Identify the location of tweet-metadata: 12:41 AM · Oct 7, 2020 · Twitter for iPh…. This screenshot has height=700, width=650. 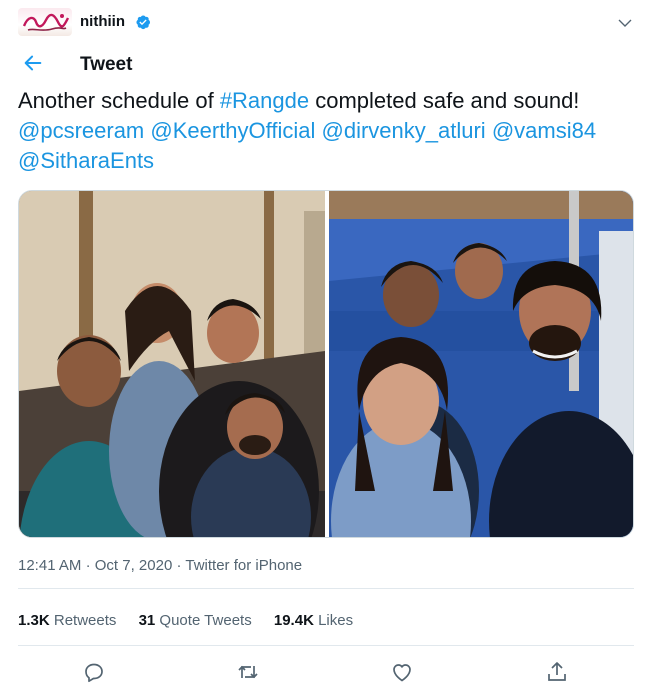
(160, 565).